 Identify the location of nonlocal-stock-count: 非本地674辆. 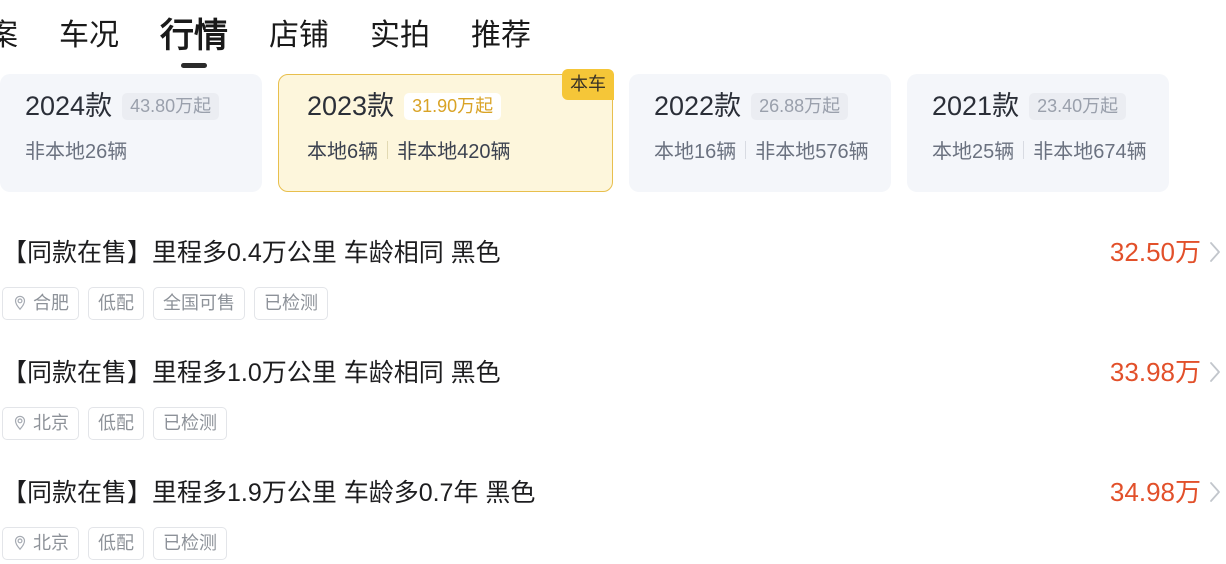
(1090, 152).